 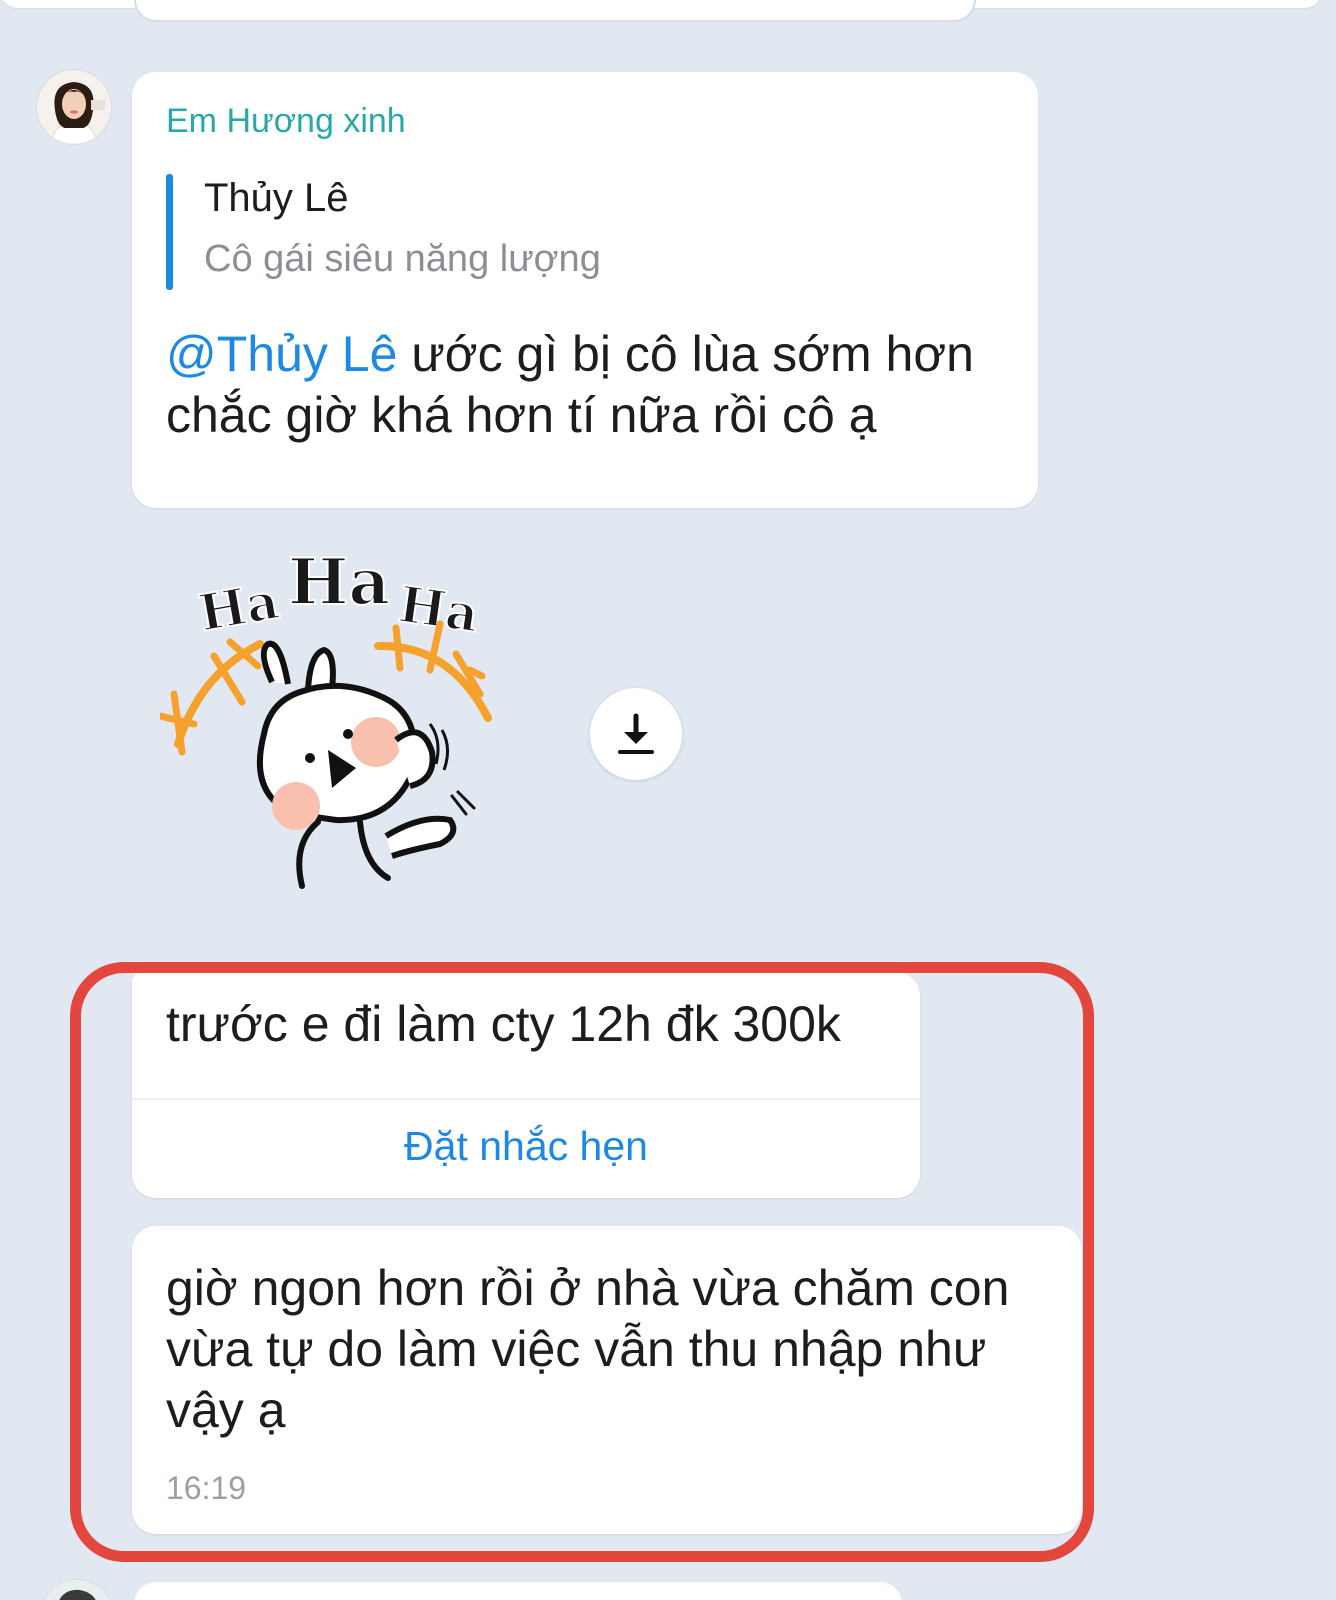 I want to click on mention-link: @Thủy Lê, so click(x=281, y=354).